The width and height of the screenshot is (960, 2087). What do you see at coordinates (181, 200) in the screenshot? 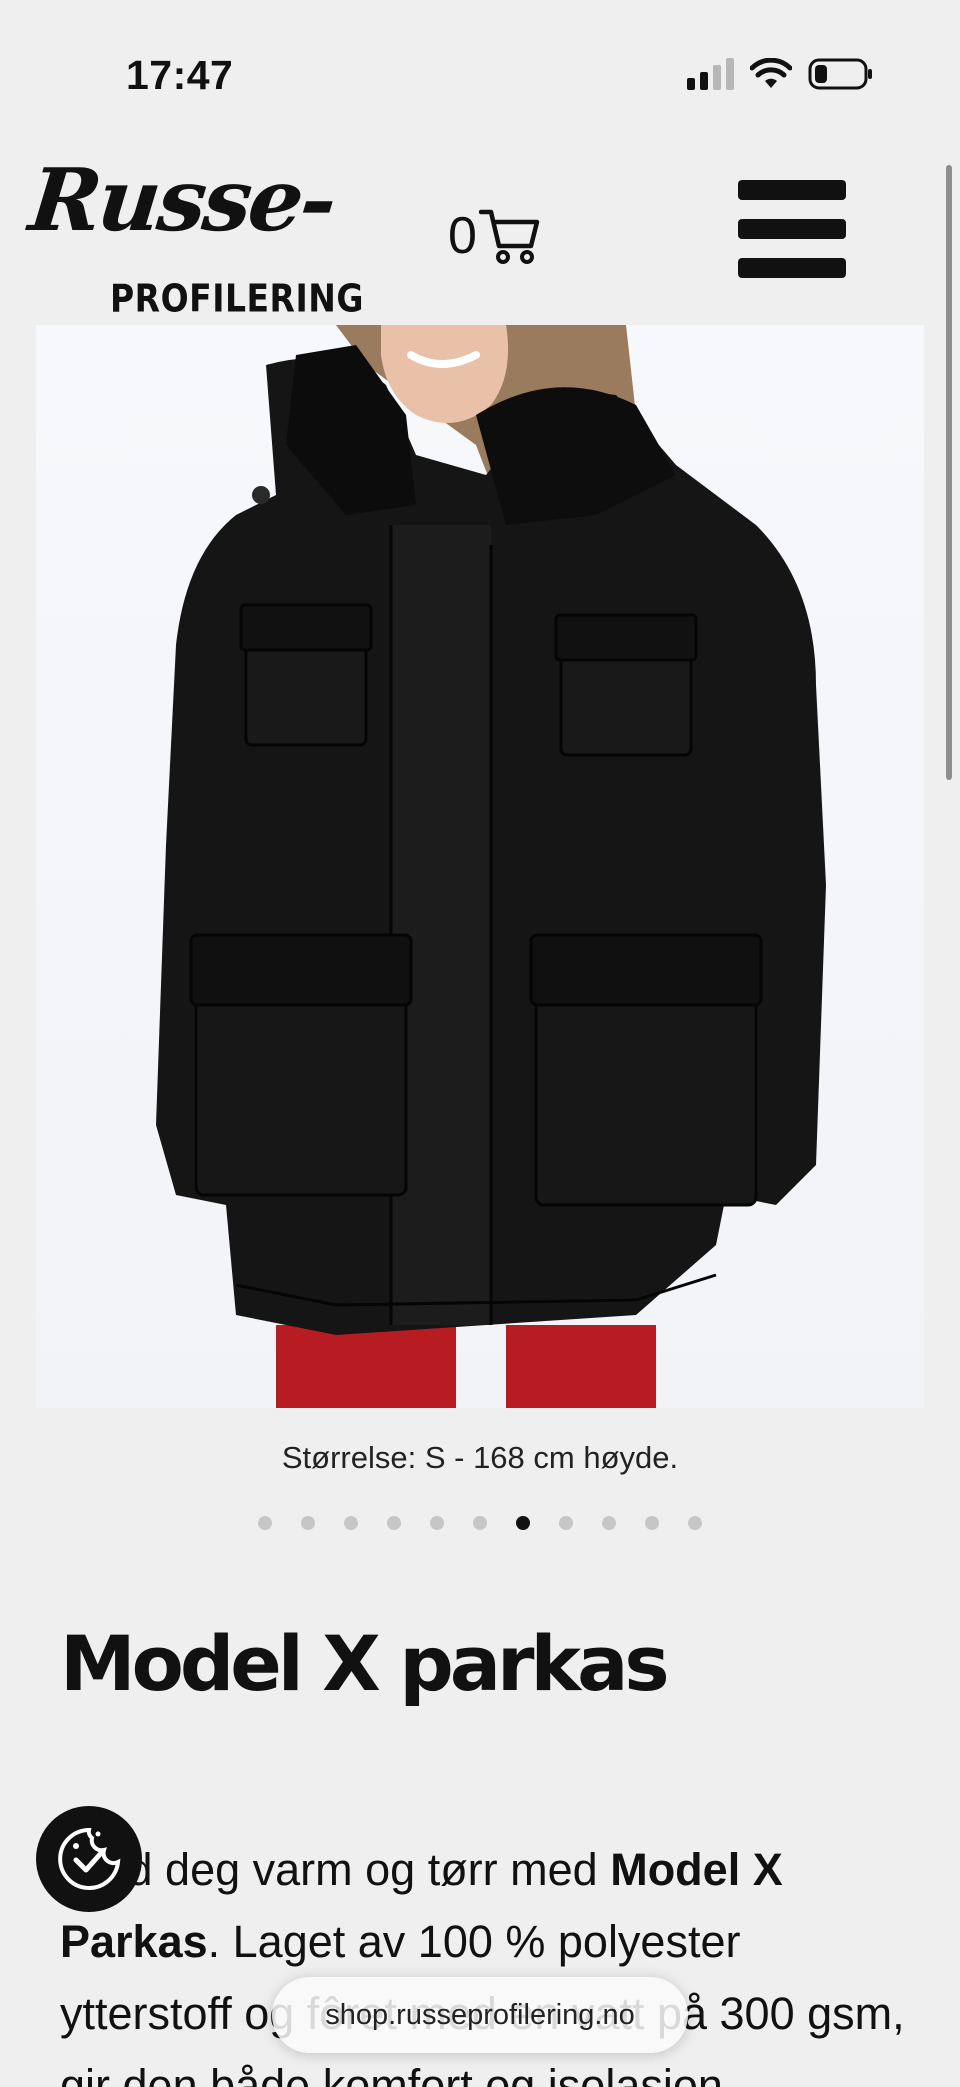
I see `logo-script: Russe-` at bounding box center [181, 200].